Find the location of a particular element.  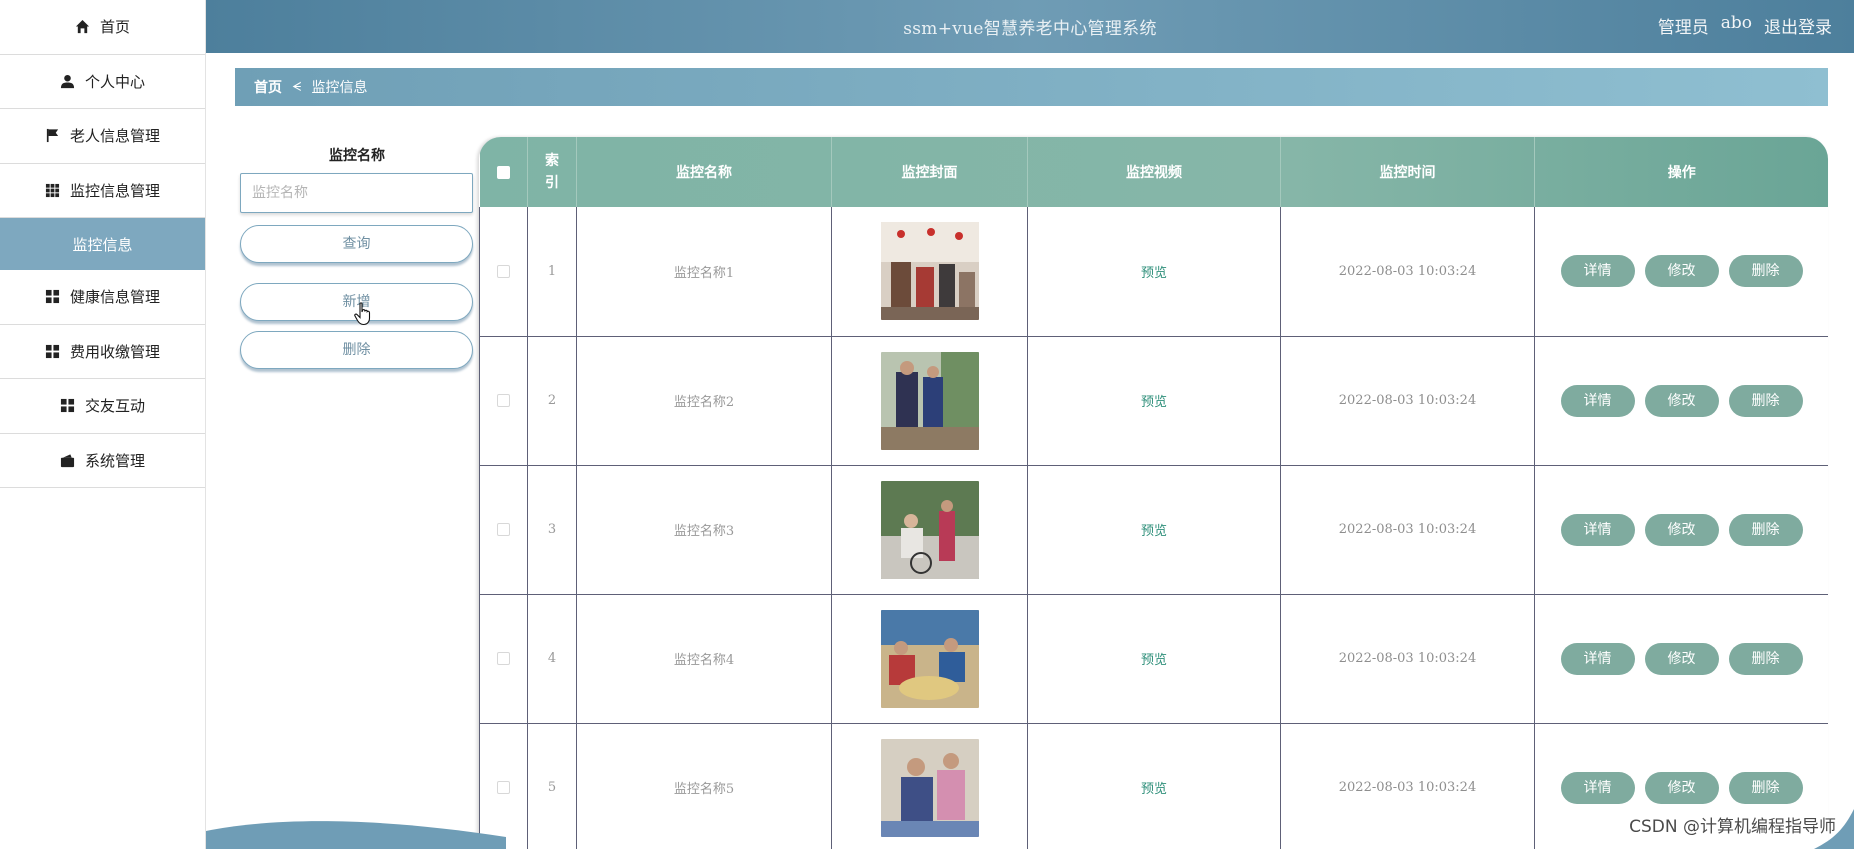

search-panel: 监控名称 查询 新增 删除 is located at coordinates (357, 257).